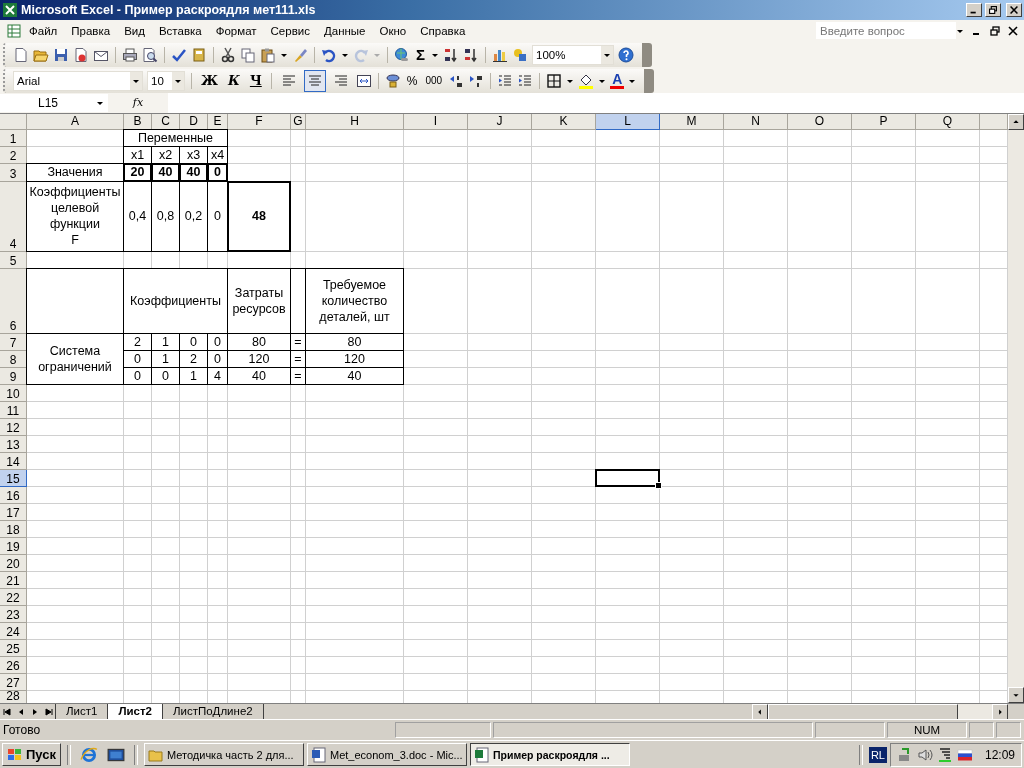 The height and width of the screenshot is (768, 1024). I want to click on scroll-right-button, so click(1000, 711).